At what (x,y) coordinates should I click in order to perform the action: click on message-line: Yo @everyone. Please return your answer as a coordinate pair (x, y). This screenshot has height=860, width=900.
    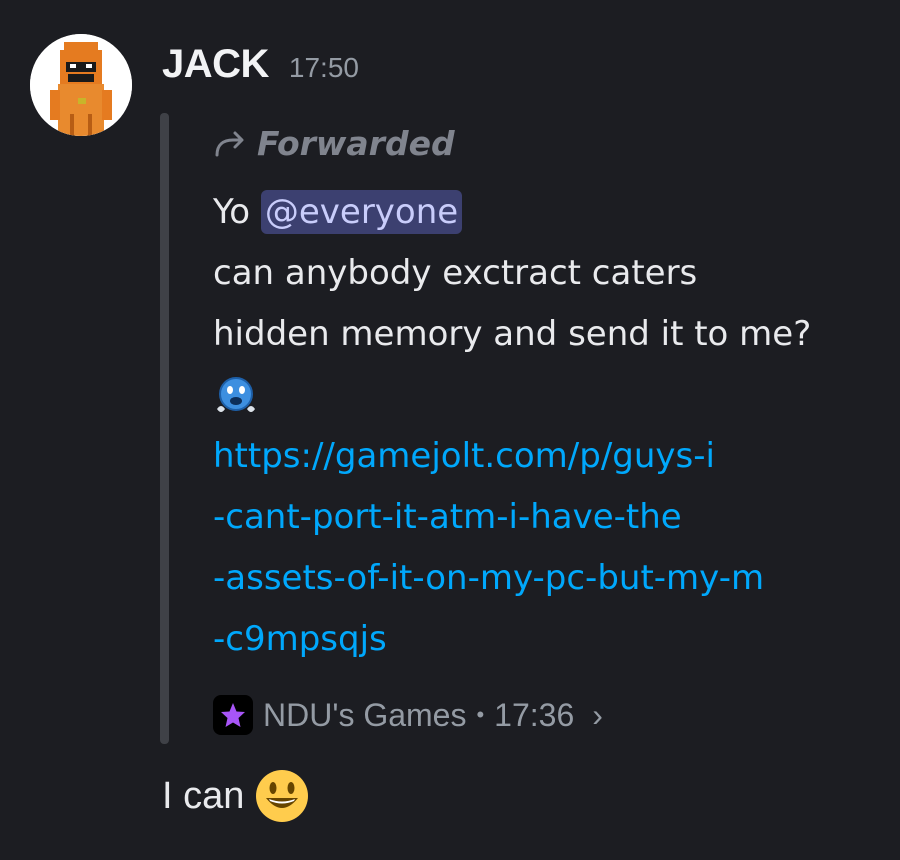
    Looking at the image, I should click on (543, 212).